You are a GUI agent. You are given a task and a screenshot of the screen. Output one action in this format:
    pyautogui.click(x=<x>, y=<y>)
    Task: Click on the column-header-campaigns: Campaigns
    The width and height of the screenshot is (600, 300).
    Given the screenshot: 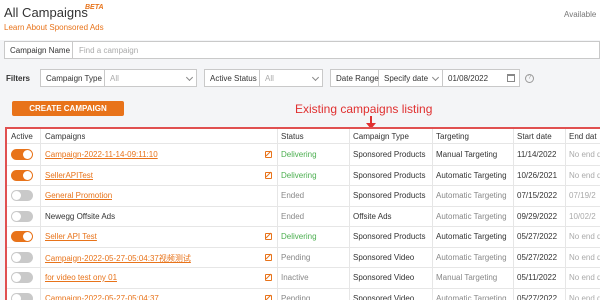 What is the action you would take?
    pyautogui.click(x=65, y=136)
    